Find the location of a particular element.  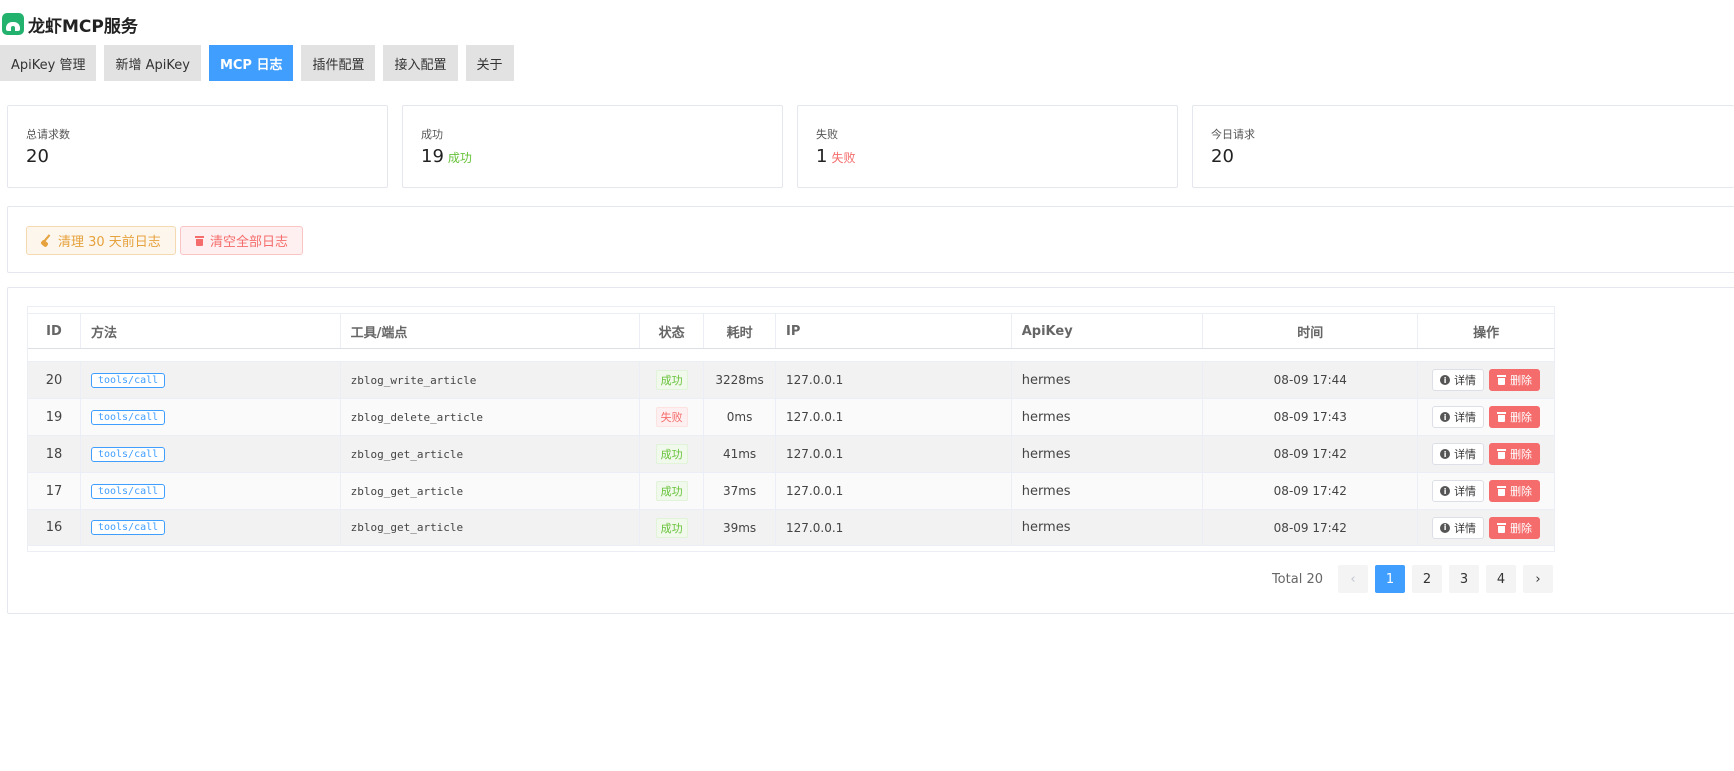

header-status: 状态 is located at coordinates (672, 331).